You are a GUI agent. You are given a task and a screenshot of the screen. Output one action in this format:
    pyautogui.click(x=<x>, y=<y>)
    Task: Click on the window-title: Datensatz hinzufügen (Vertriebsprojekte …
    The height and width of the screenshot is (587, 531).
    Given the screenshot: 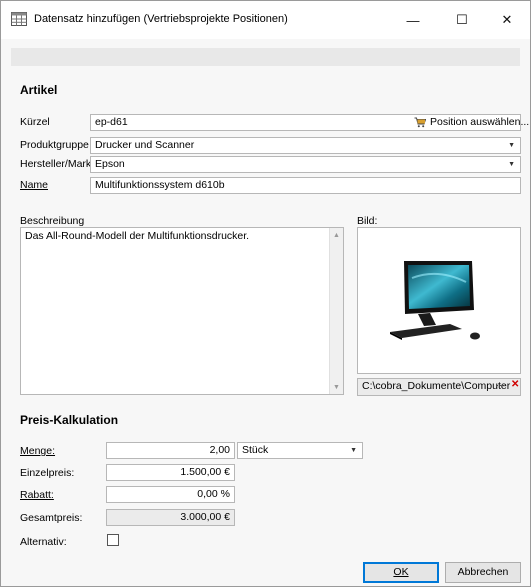 What is the action you would take?
    pyautogui.click(x=161, y=19)
    